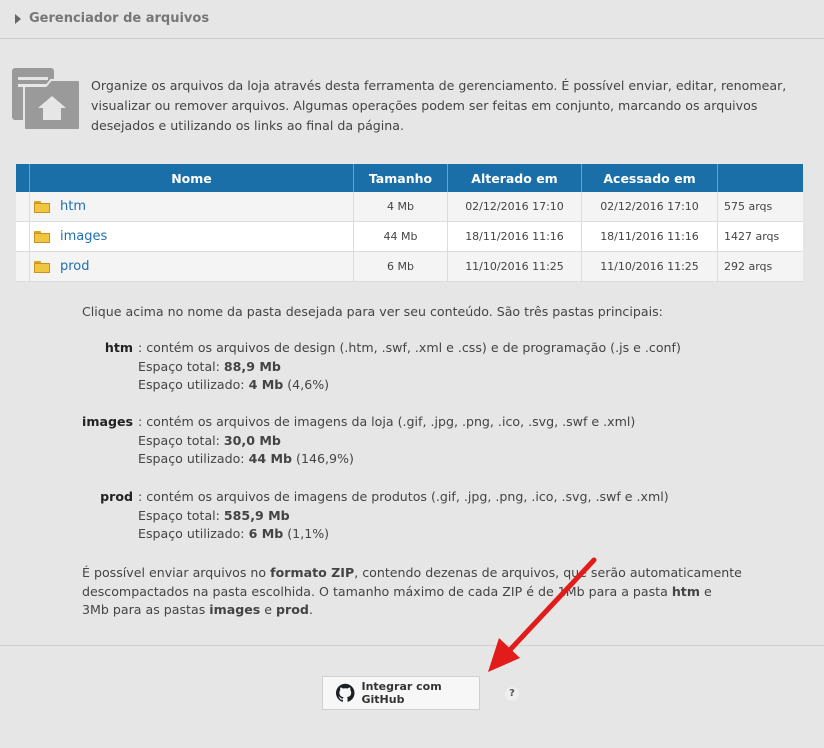 The image size is (824, 748). I want to click on altered-cell: 11/10/2016 11:25, so click(514, 266).